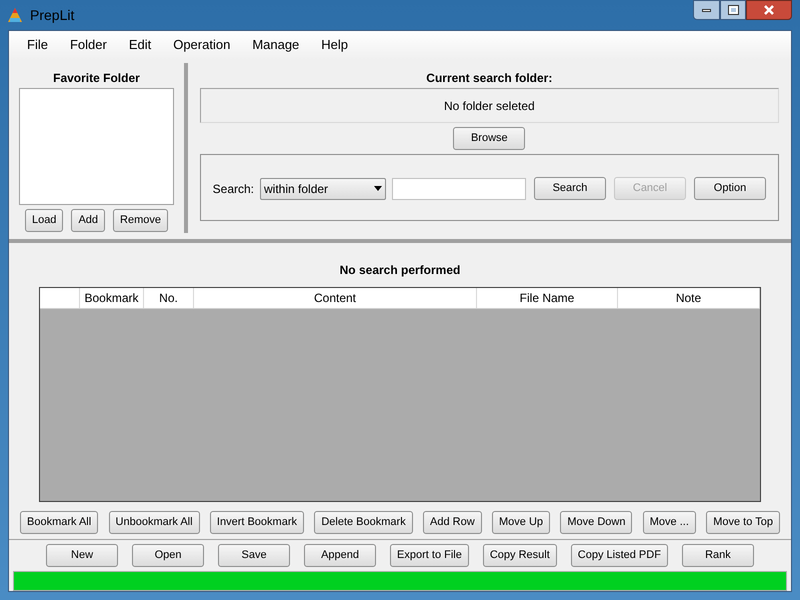 The height and width of the screenshot is (600, 800). What do you see at coordinates (15, 15) in the screenshot?
I see `pyramid-icon` at bounding box center [15, 15].